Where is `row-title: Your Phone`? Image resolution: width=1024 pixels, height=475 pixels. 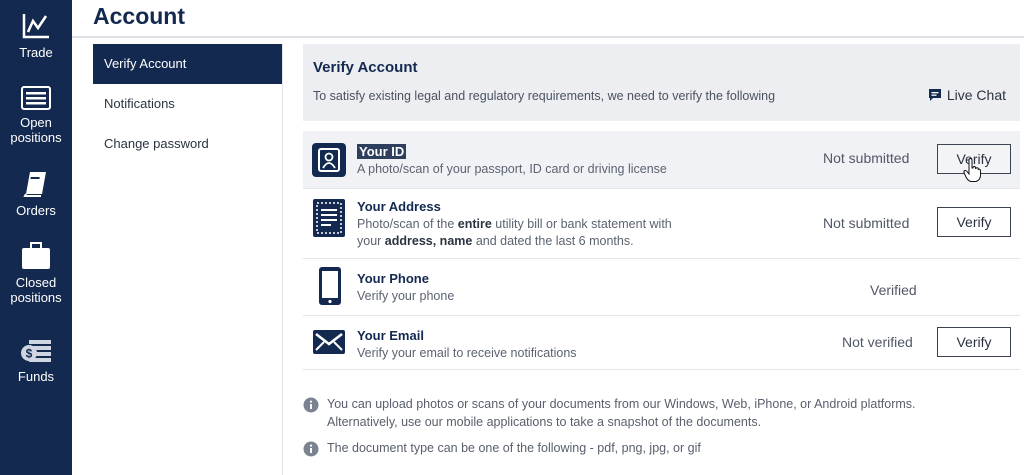
row-title: Your Phone is located at coordinates (393, 278).